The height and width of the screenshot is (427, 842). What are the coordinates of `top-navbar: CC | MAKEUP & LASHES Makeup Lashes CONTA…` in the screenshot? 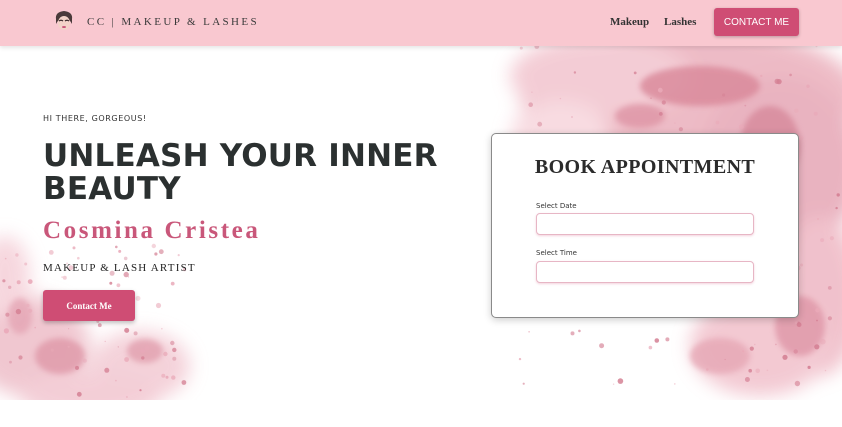 It's located at (421, 23).